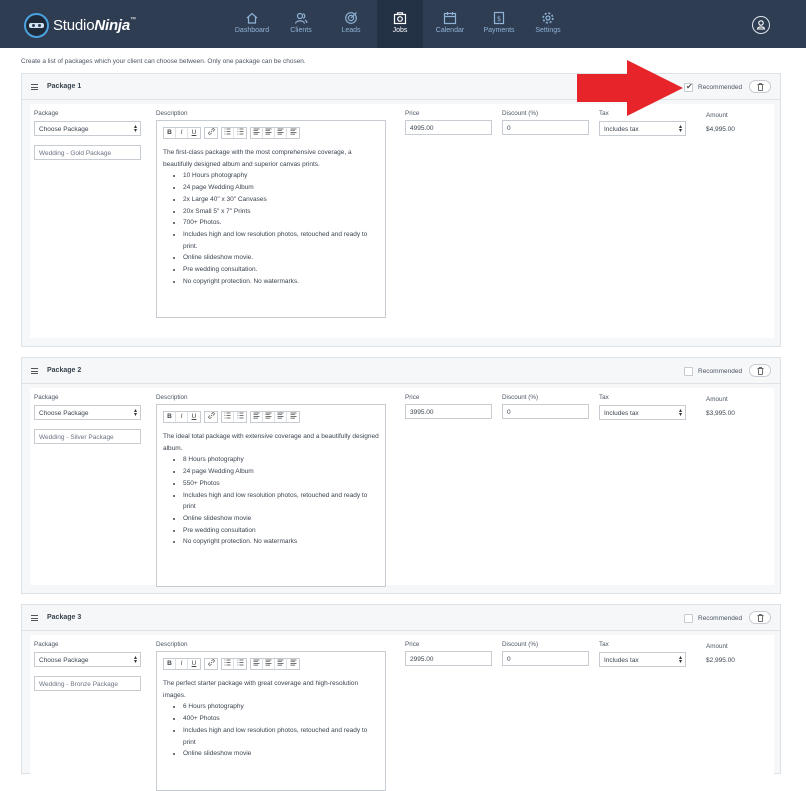 This screenshot has height=791, width=806. I want to click on nav-item-payments: $ Payments, so click(499, 24).